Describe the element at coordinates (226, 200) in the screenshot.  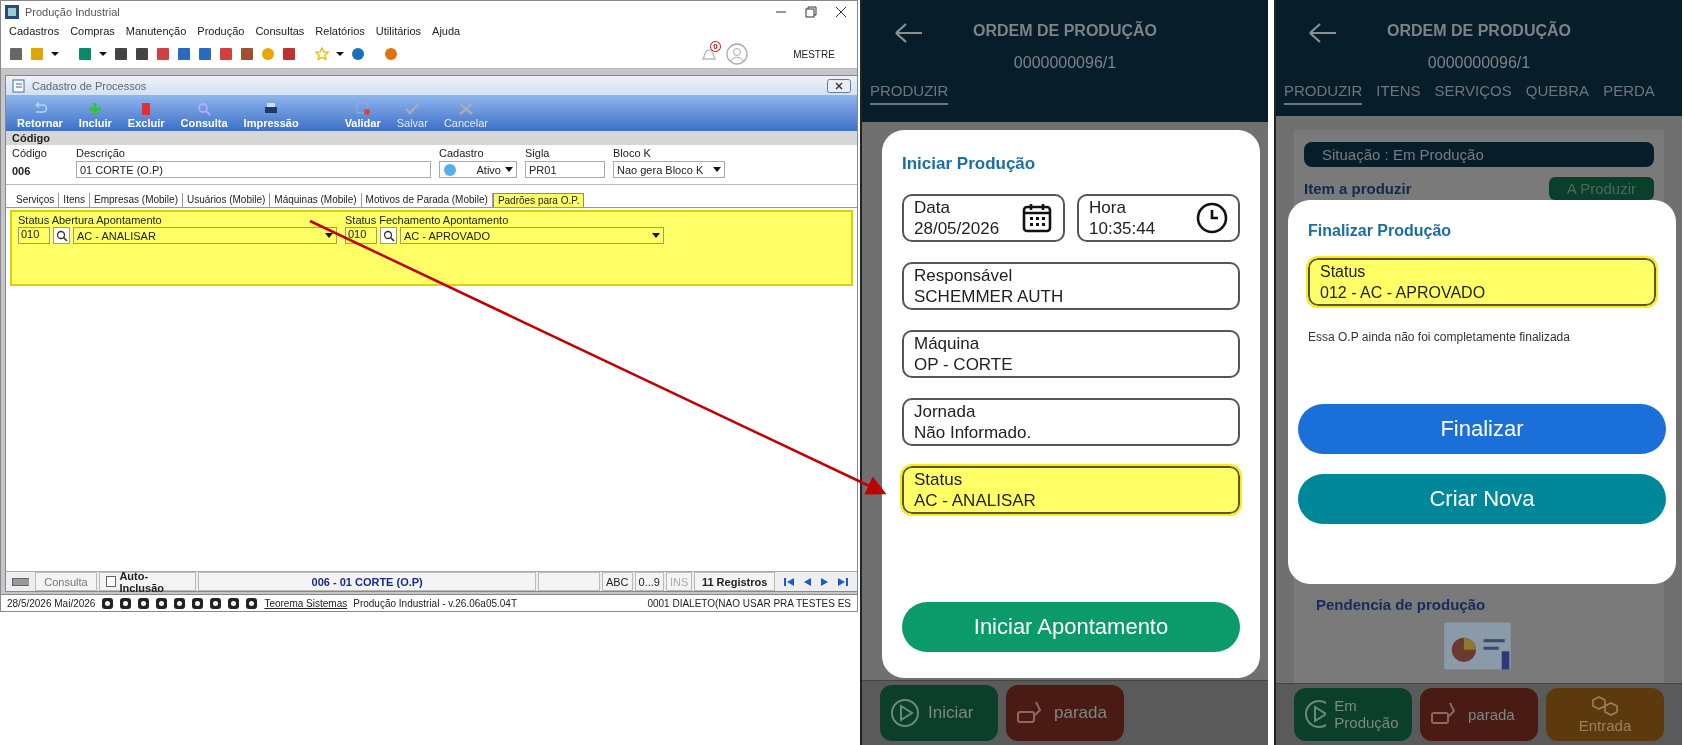
I see `tab: Usuários (Mobile)` at that location.